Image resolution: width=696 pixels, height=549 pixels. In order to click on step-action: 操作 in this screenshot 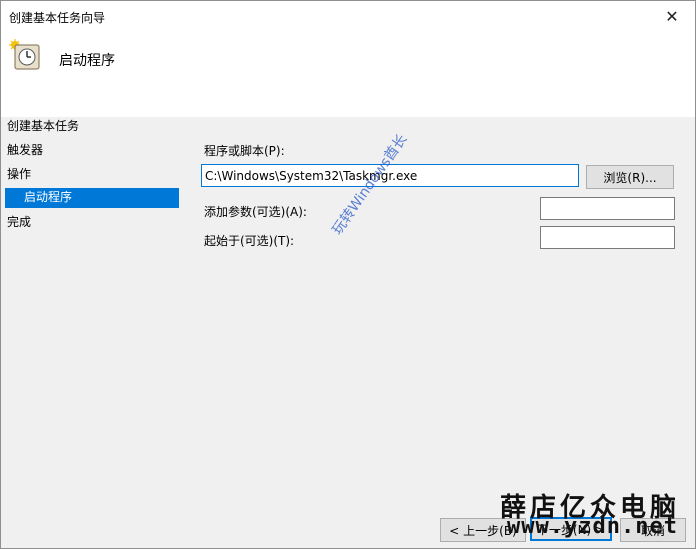, I will do `click(19, 175)`.